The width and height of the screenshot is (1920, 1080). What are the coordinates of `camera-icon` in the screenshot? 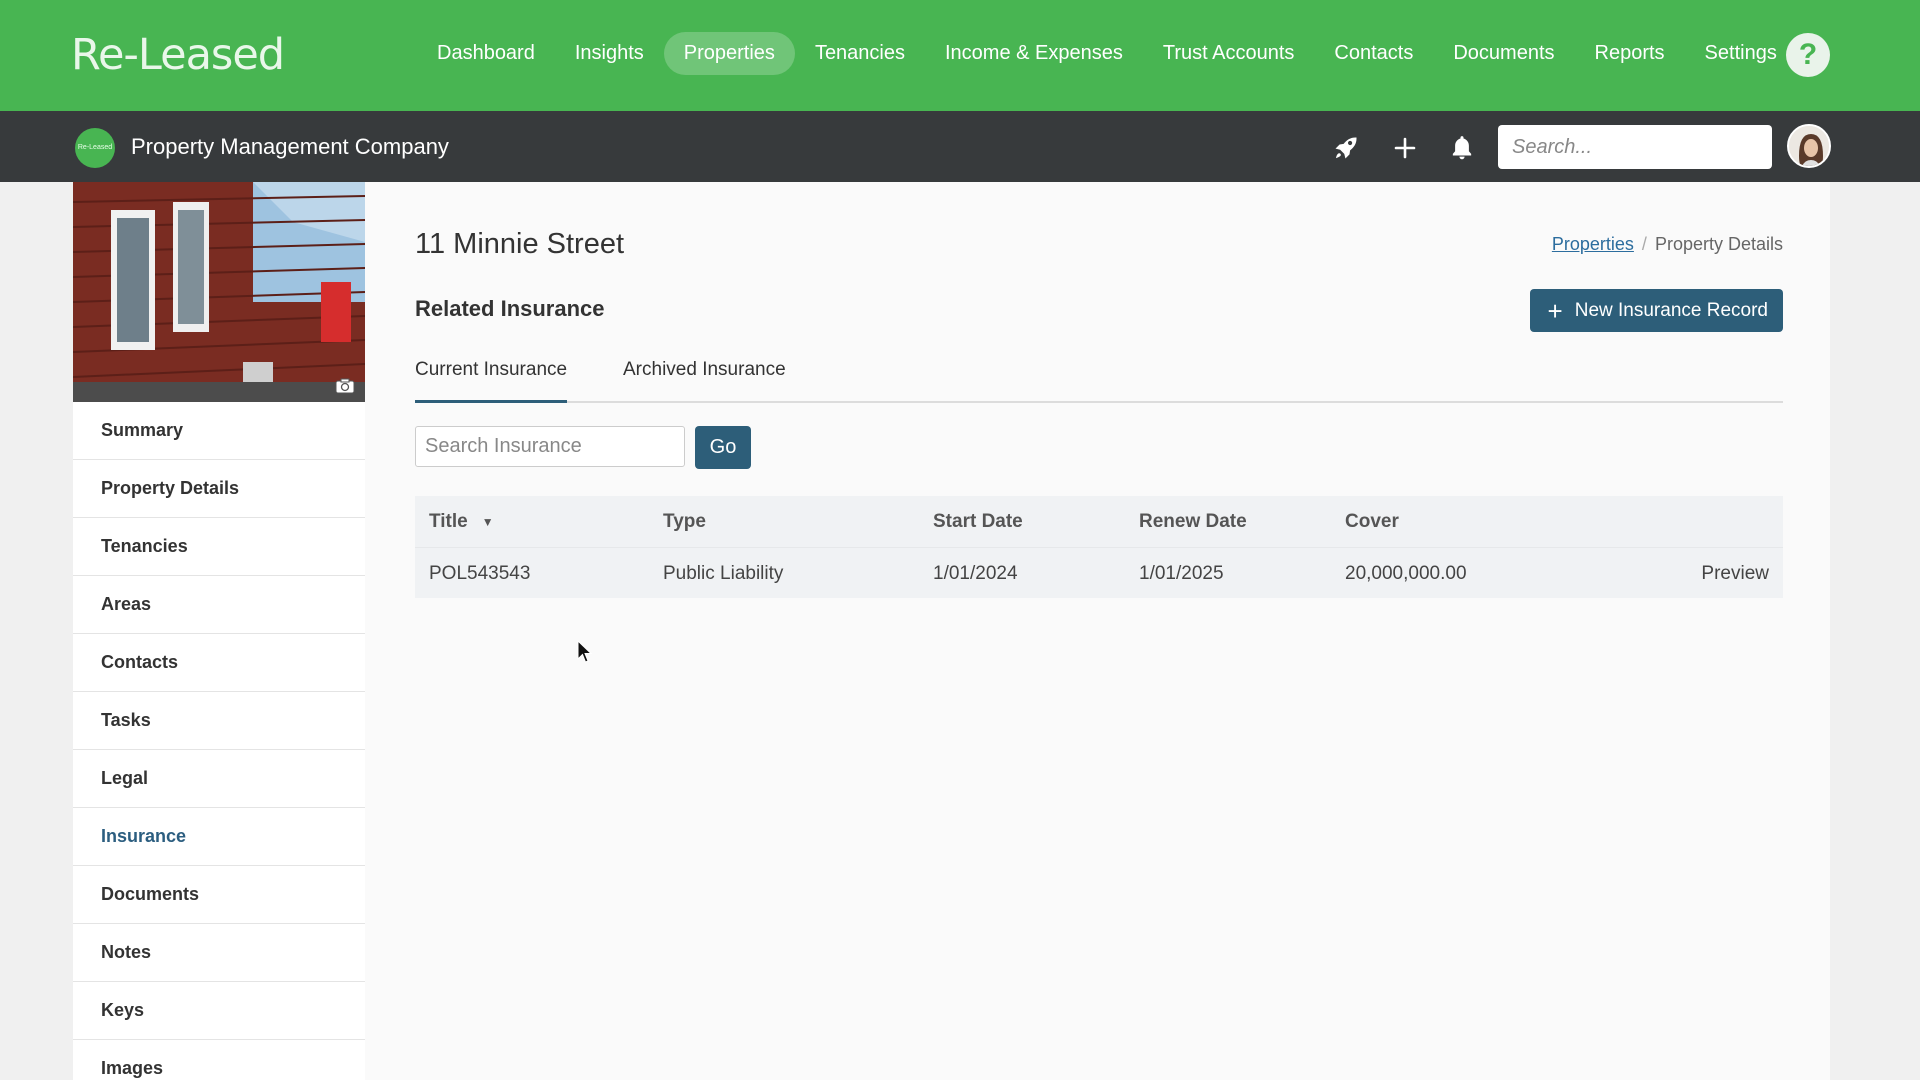 It's located at (345, 386).